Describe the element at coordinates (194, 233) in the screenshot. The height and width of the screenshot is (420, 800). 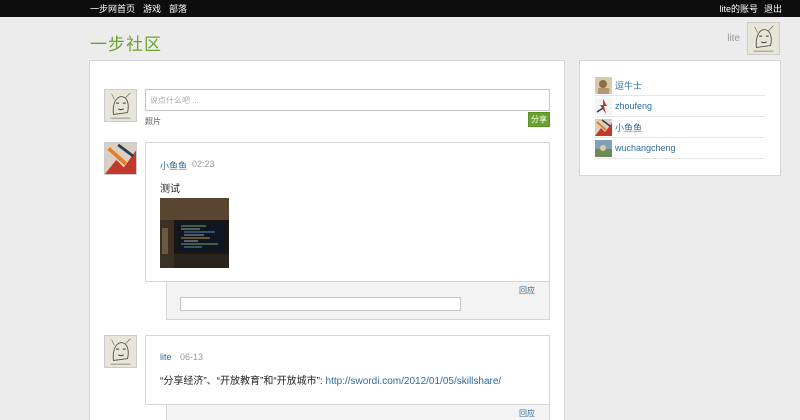
I see `post-photo` at that location.